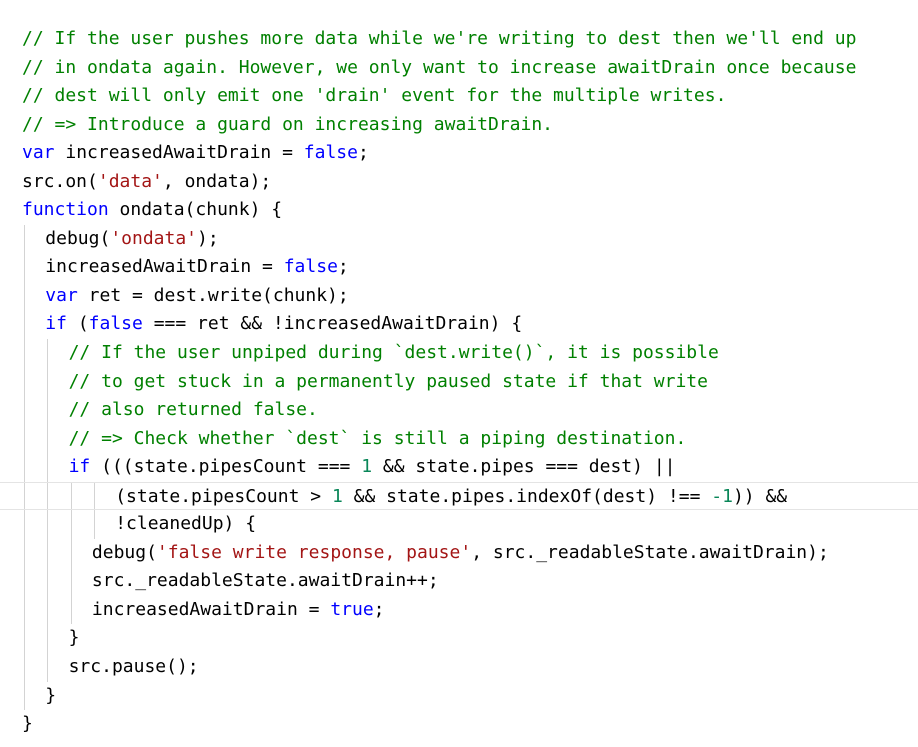 This screenshot has height=747, width=918. Describe the element at coordinates (217, 181) in the screenshot. I see `code-token-plain: , ondata);` at that location.